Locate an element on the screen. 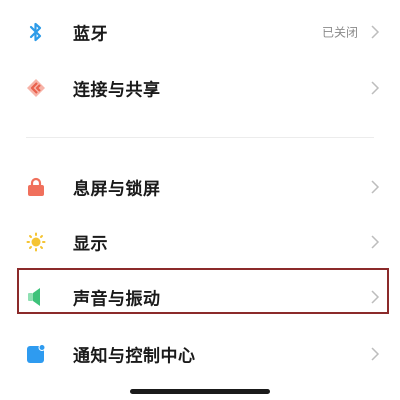 The image size is (400, 400). settings-item-label: 息屏与锁屏 is located at coordinates (117, 189).